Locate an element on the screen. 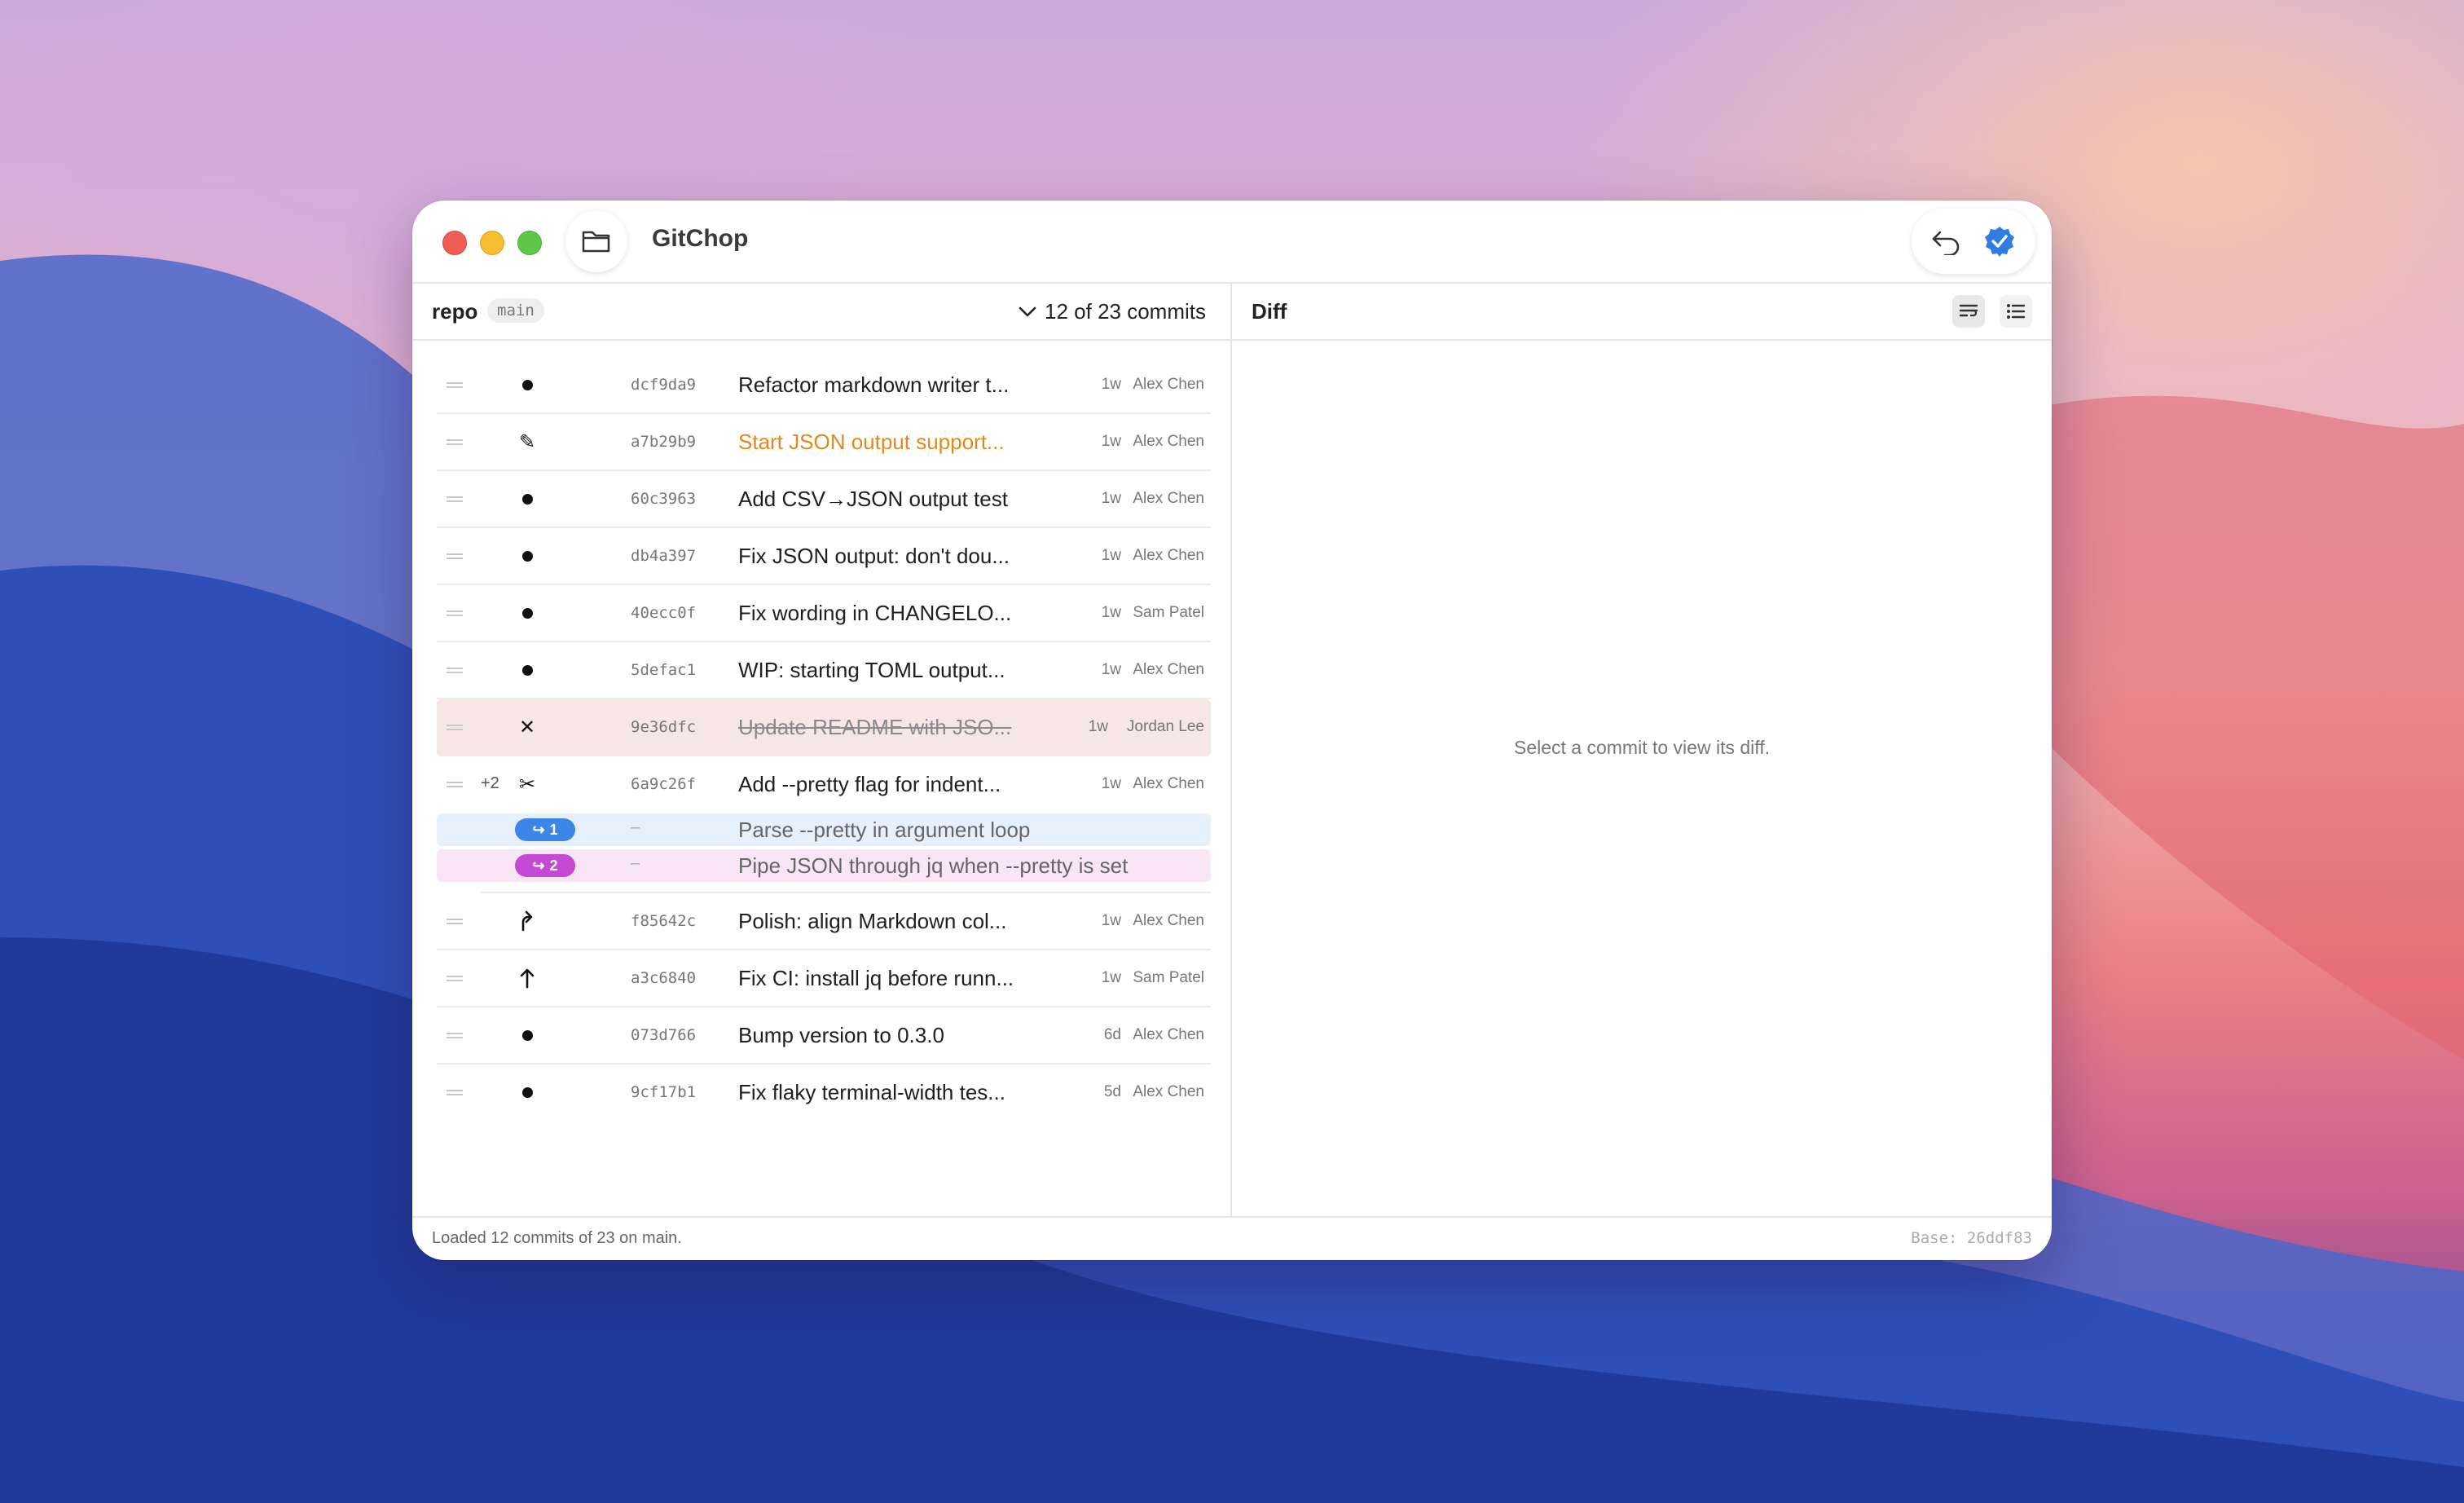 The image size is (2464, 1503). commit-hash: 40ecc0f is located at coordinates (664, 613).